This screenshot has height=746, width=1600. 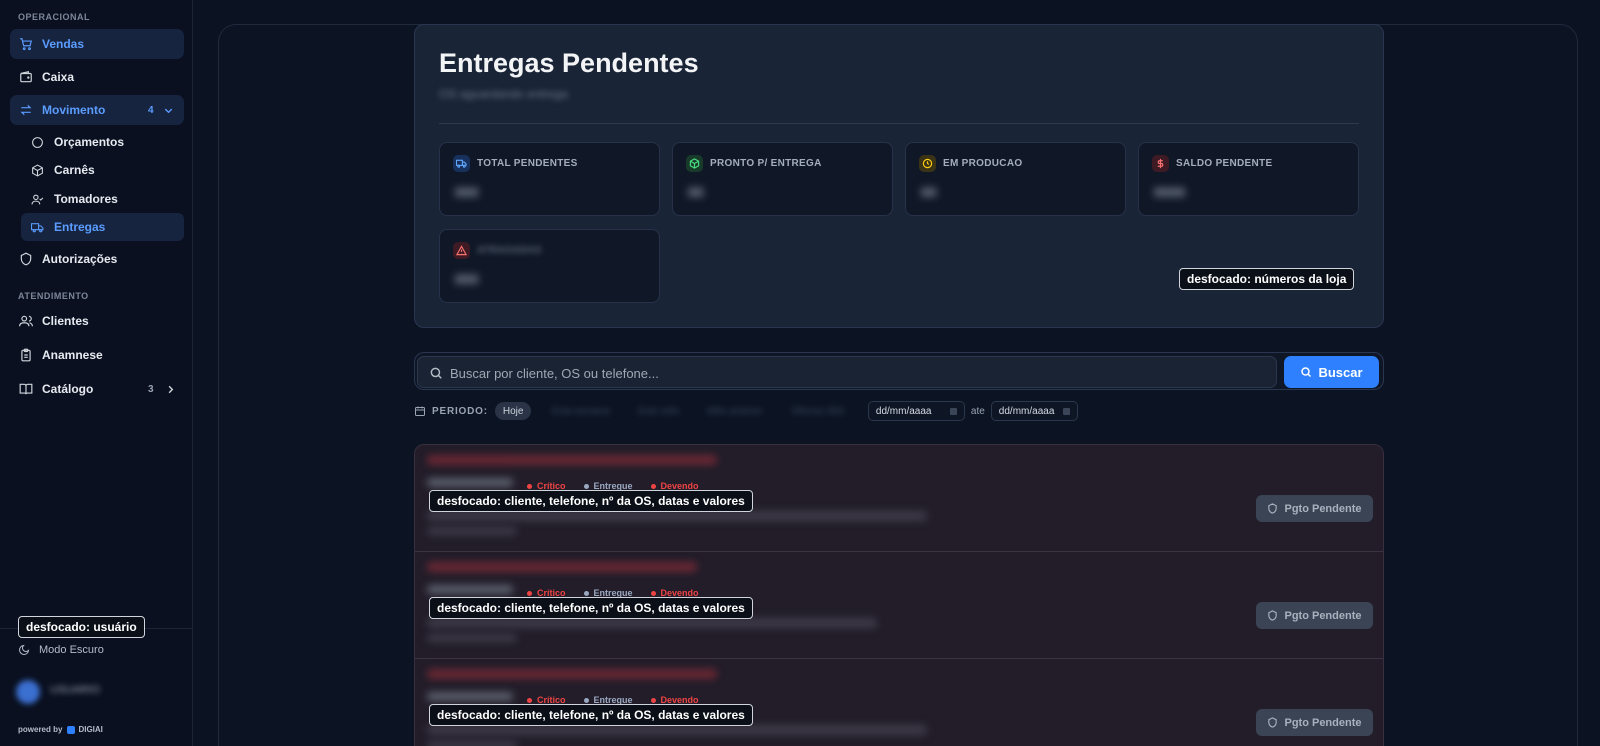 What do you see at coordinates (86, 199) in the screenshot?
I see `sidebar-item-label: Tomadores` at bounding box center [86, 199].